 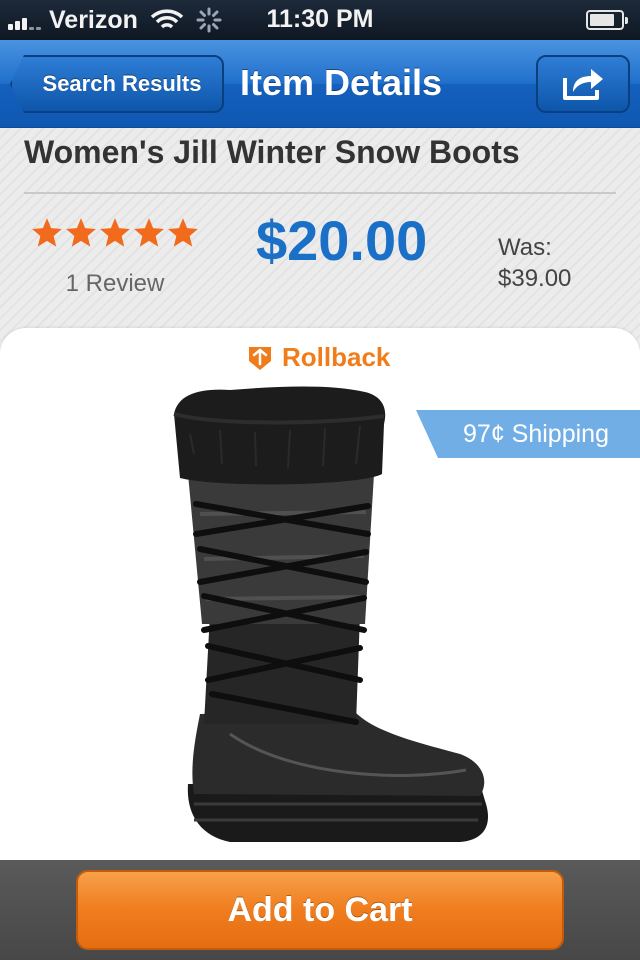 I want to click on page-title: Item Details, so click(x=341, y=82).